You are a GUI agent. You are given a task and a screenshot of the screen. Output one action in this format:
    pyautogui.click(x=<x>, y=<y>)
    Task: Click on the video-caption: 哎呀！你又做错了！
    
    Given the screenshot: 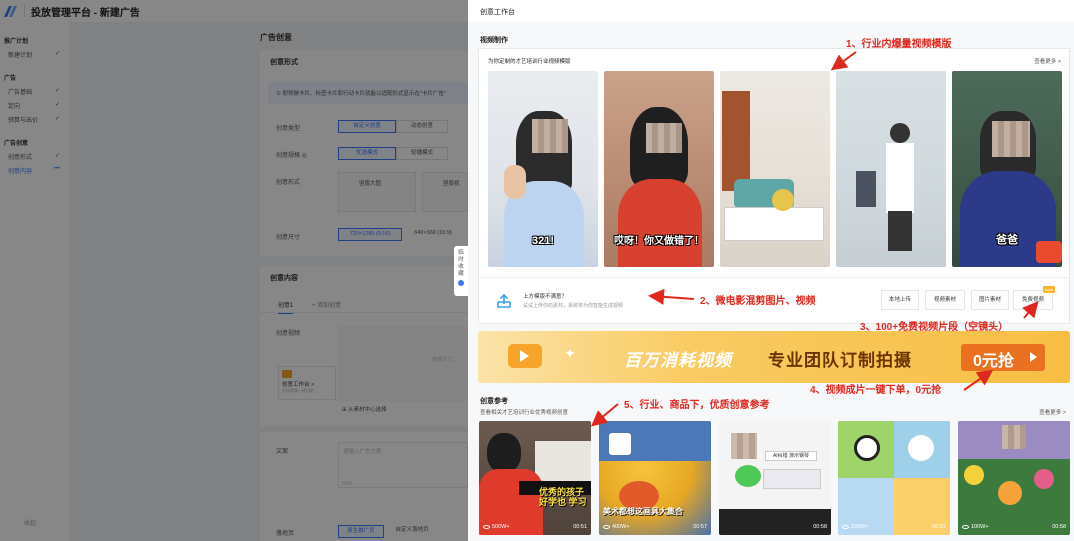 What is the action you would take?
    pyautogui.click(x=659, y=241)
    